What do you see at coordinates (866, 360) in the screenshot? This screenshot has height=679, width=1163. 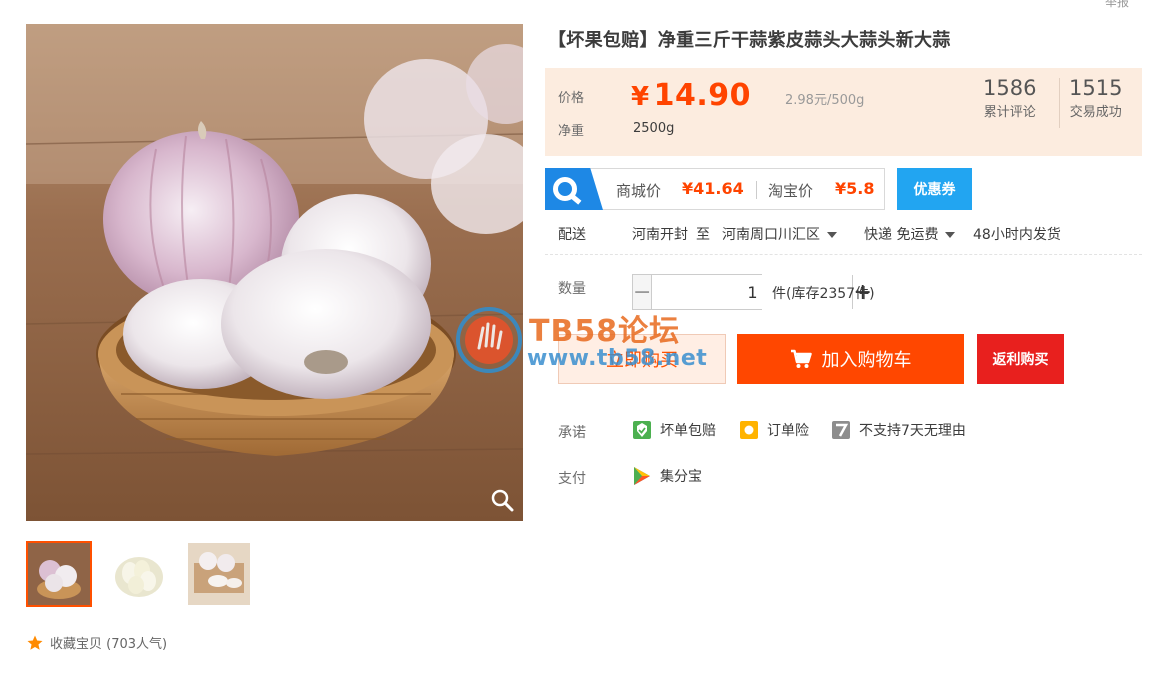 I see `add-to-cart-label: 加入购物车` at bounding box center [866, 360].